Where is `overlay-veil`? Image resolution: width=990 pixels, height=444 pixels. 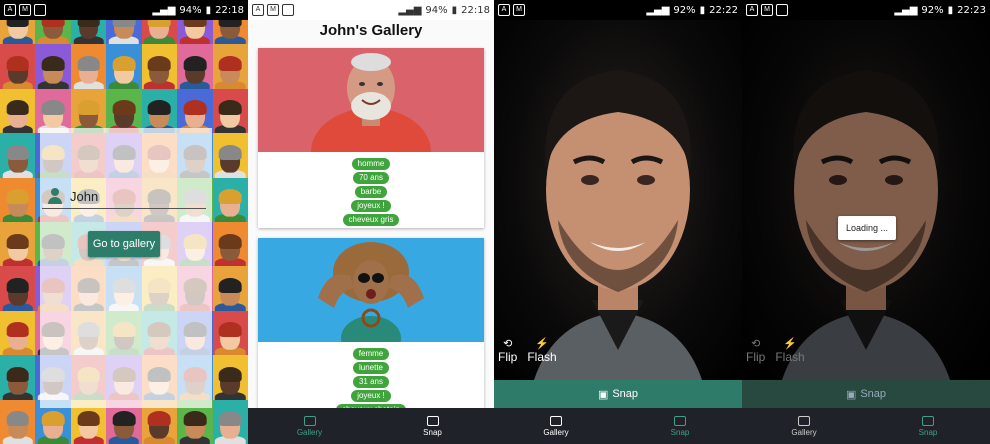
overlay-veil is located at coordinates (126, 268).